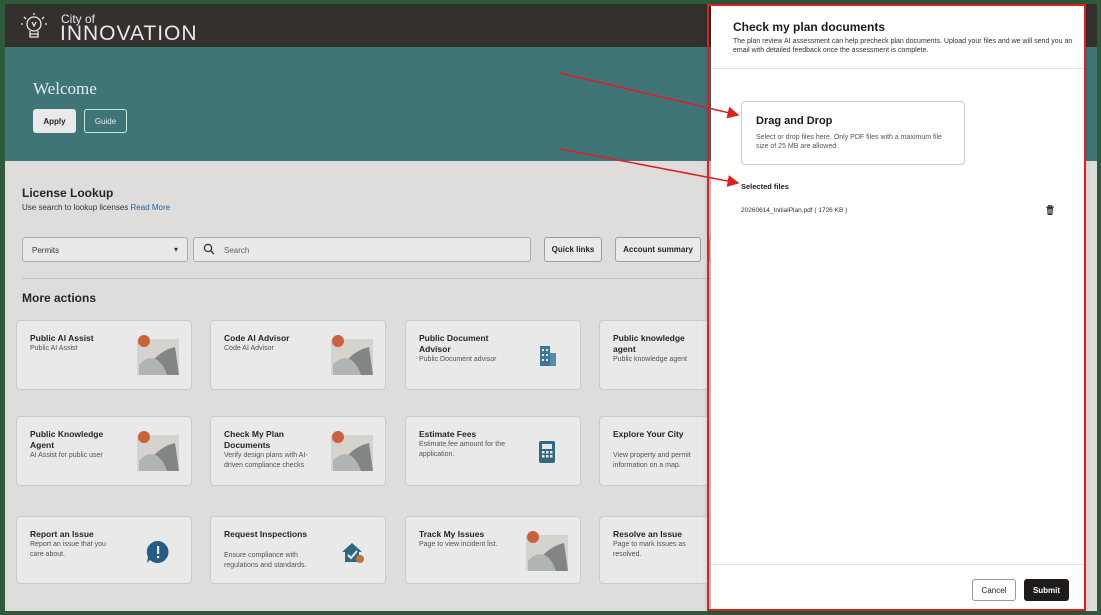 The image size is (1101, 615). Describe the element at coordinates (1050, 210) in the screenshot. I see `trash-icon` at that location.